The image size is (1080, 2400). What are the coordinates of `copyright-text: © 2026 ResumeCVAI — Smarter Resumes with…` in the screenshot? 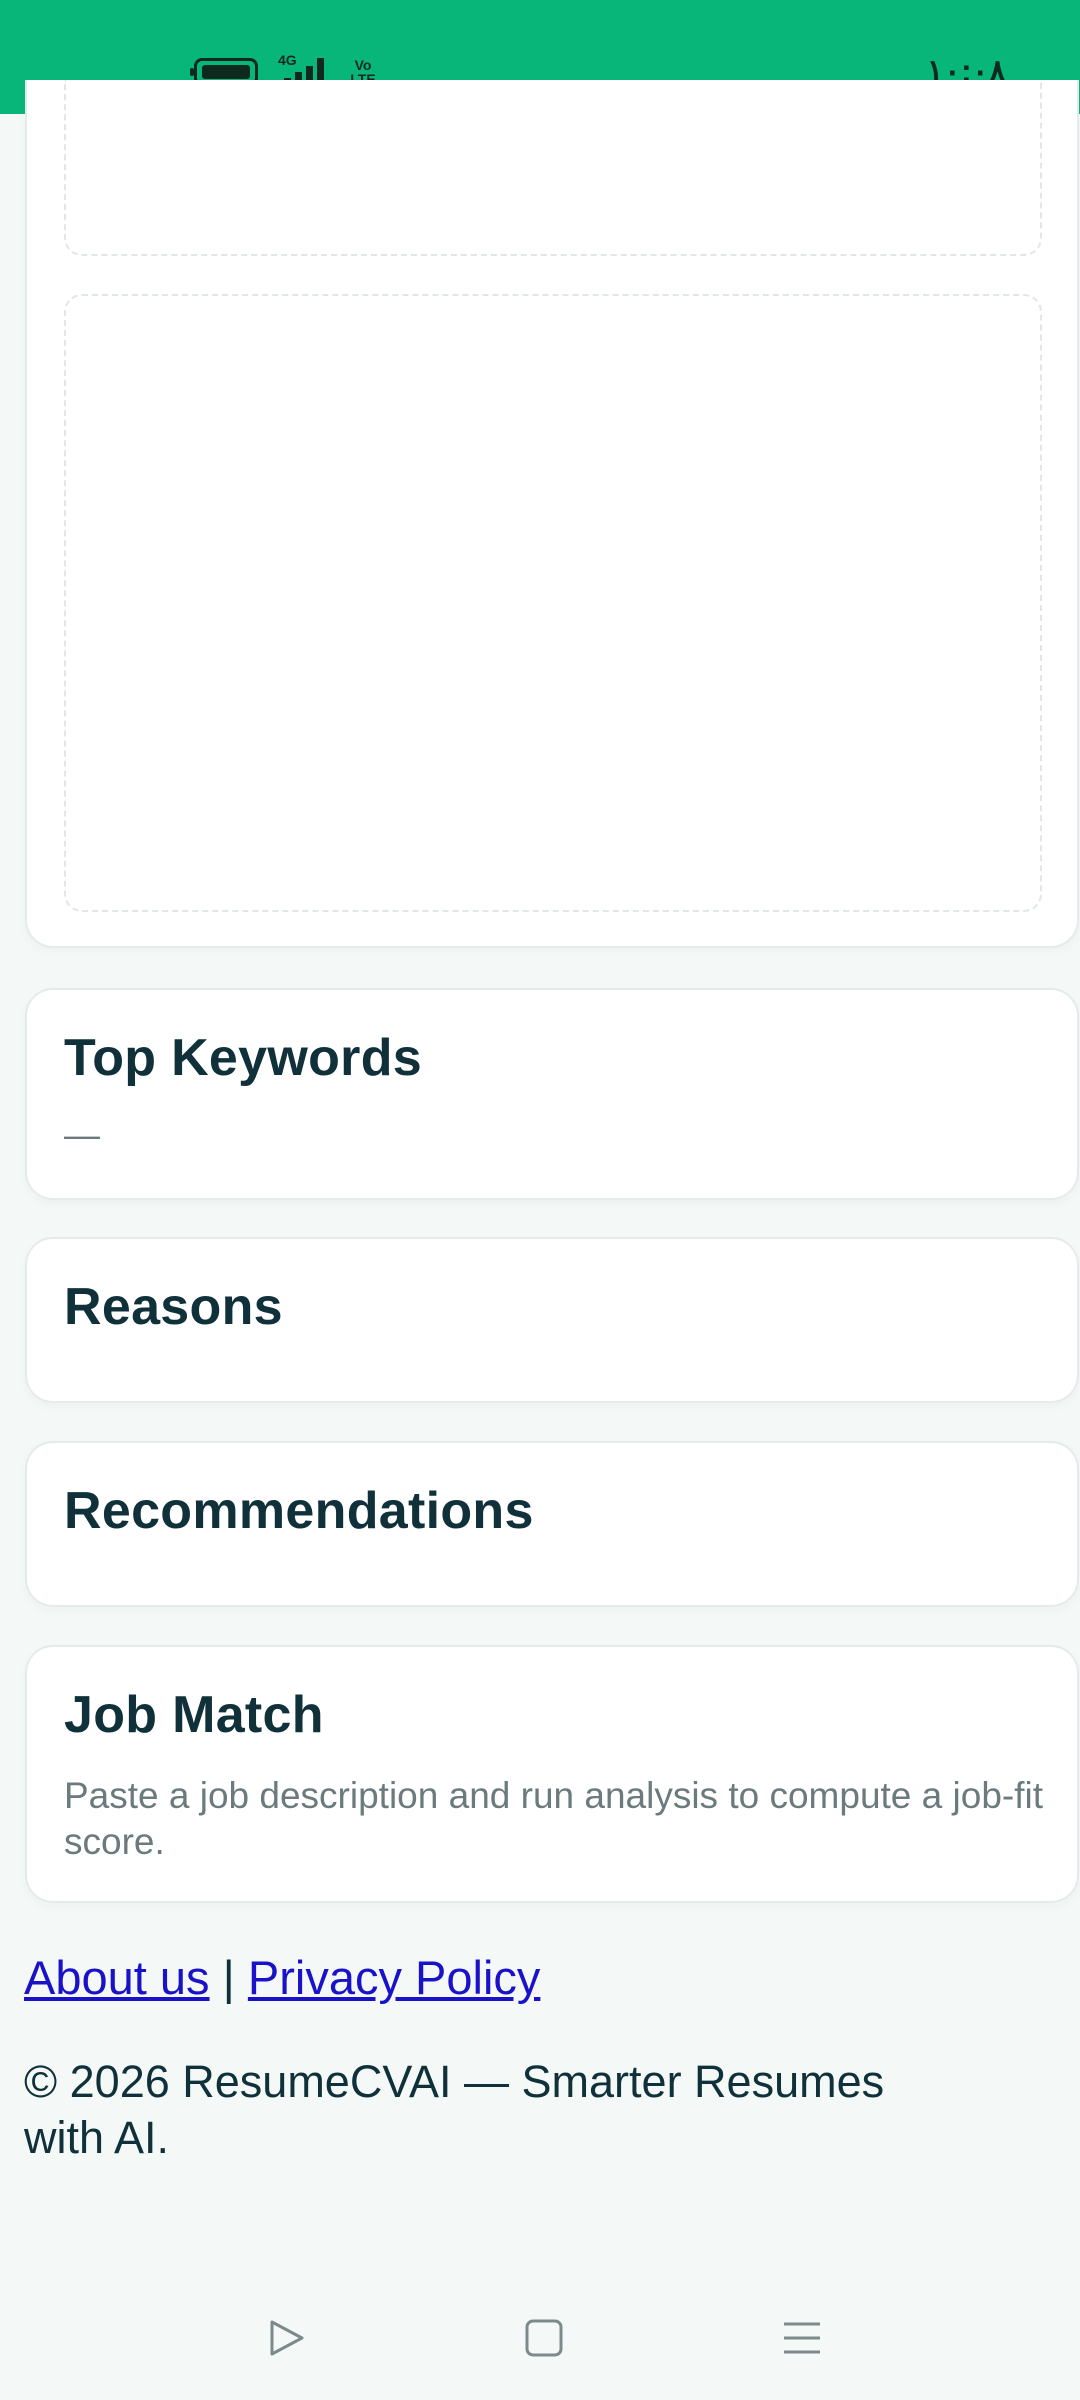 It's located at (454, 2109).